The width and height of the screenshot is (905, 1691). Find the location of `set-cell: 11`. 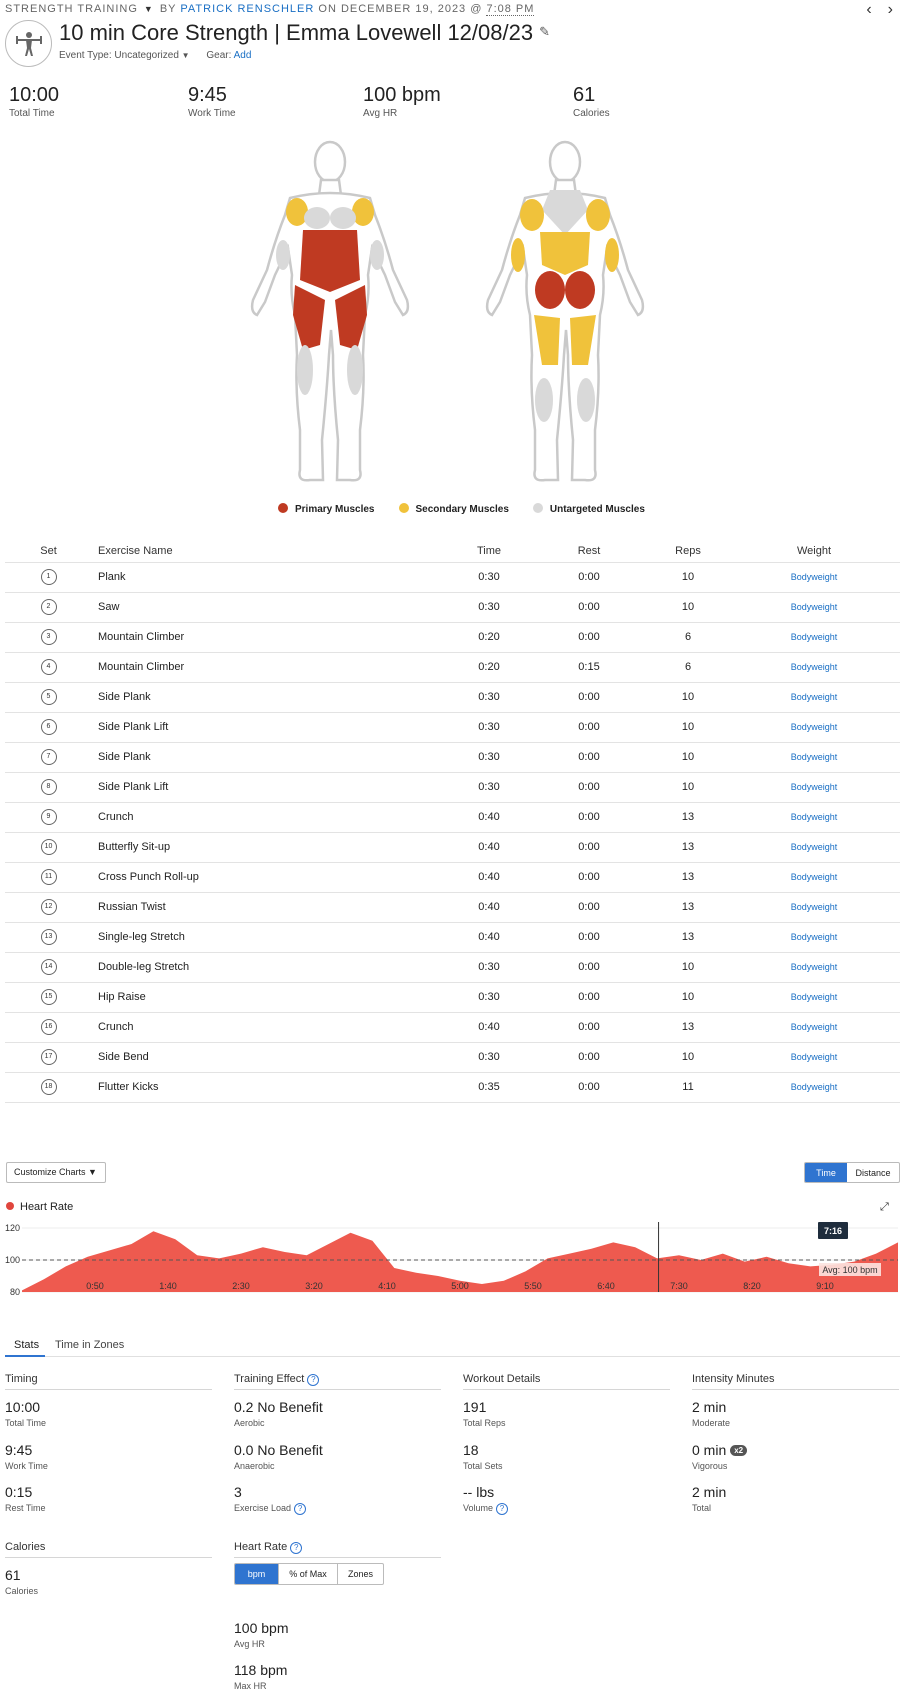

set-cell: 11 is located at coordinates (48, 877).